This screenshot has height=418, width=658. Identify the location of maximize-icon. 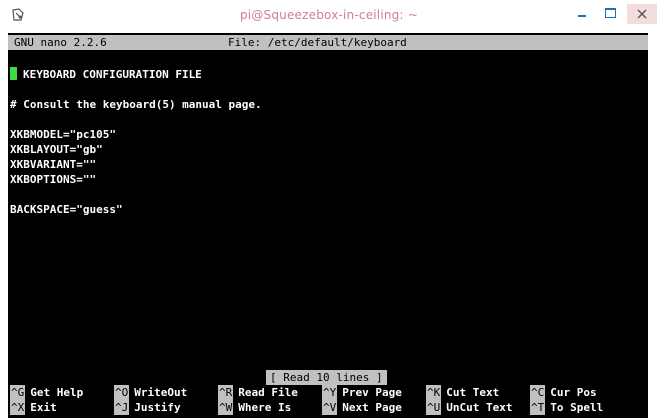
(610, 13).